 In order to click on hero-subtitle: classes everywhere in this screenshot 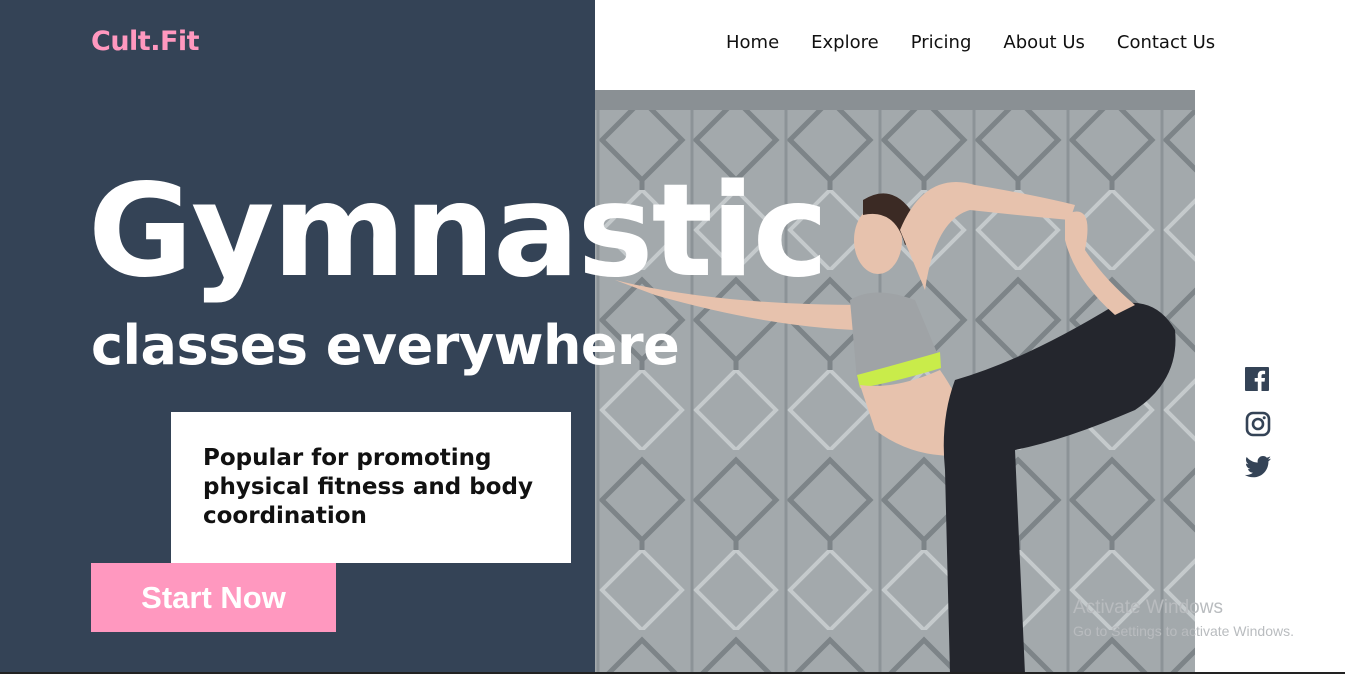, I will do `click(385, 345)`.